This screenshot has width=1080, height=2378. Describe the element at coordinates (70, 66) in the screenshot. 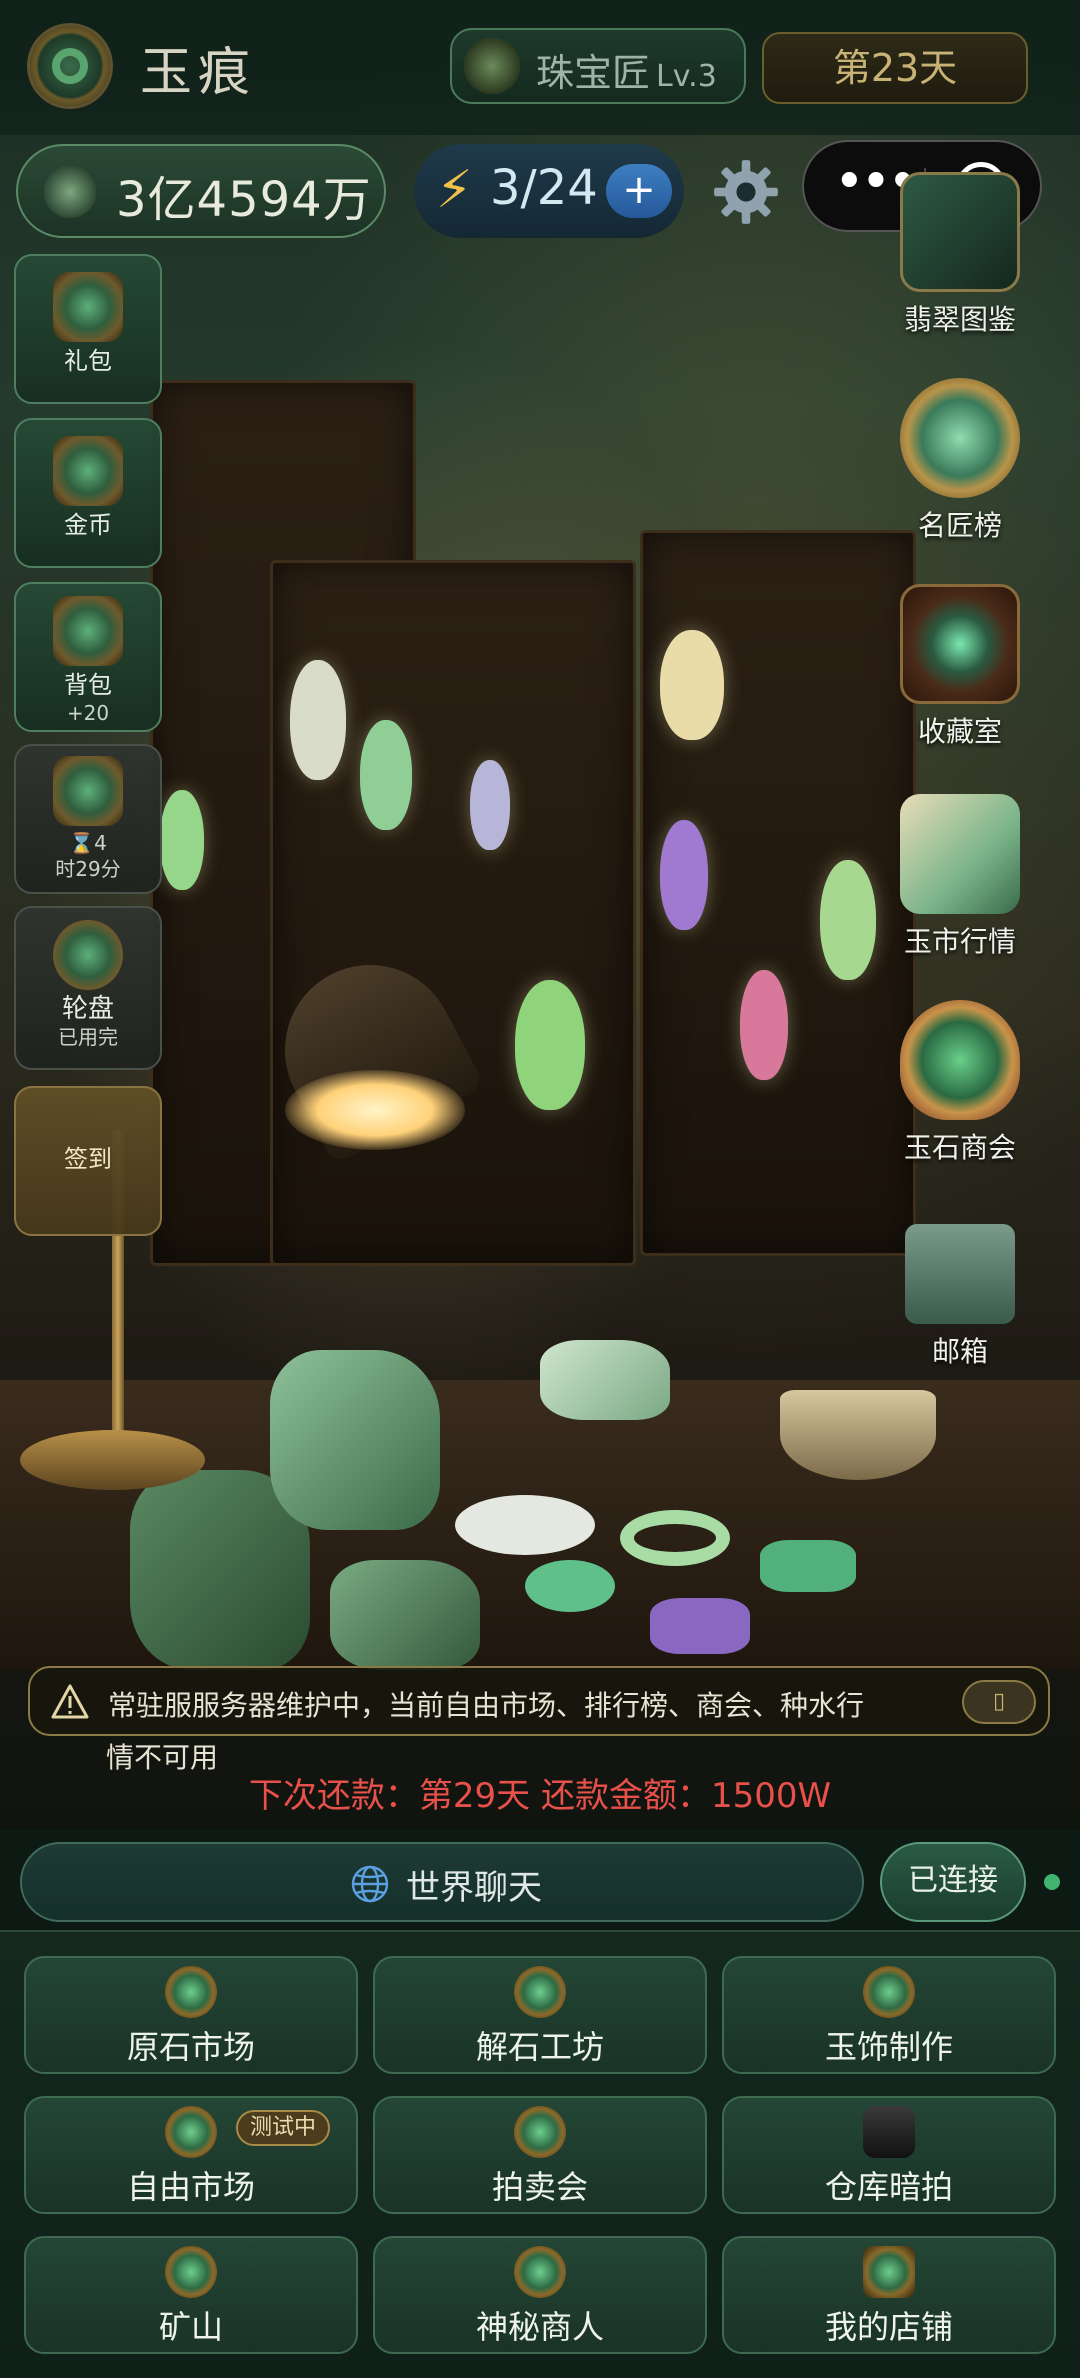

I see `app-logo-icon` at that location.